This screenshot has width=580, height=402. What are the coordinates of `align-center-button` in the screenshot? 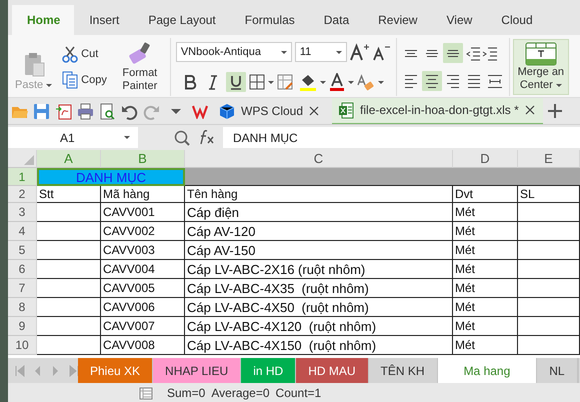 It's located at (432, 81).